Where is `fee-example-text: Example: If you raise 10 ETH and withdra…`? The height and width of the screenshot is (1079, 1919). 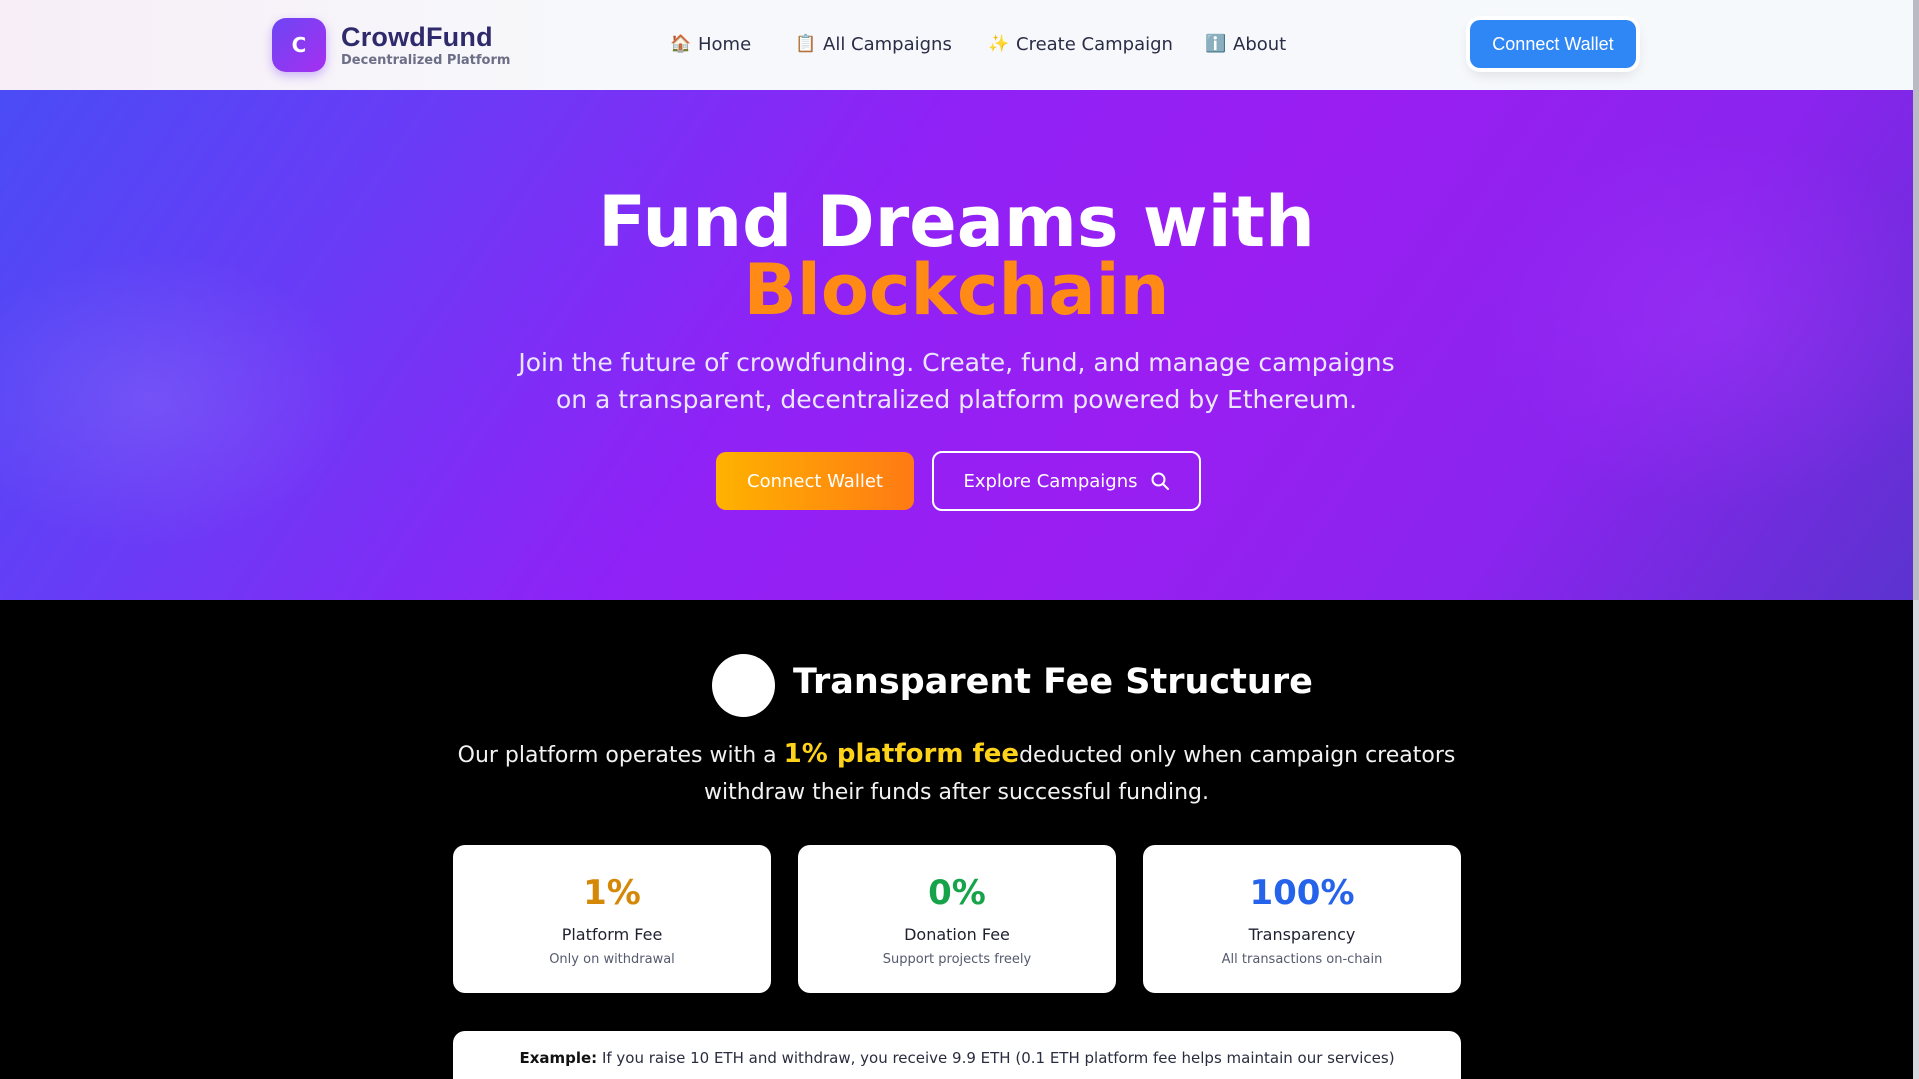
fee-example-text: Example: If you raise 10 ETH and withdra… is located at coordinates (957, 1058).